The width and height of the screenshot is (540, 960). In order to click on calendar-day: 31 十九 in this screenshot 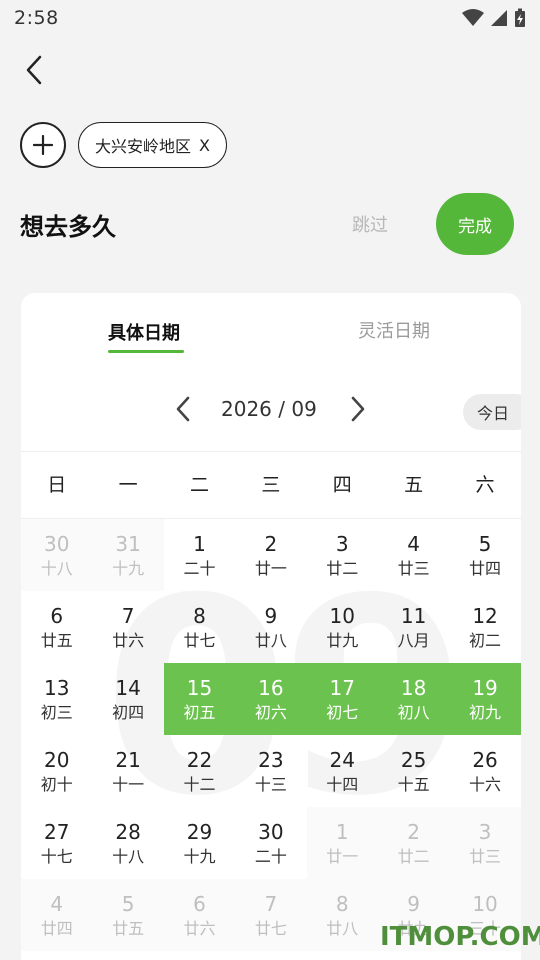, I will do `click(128, 555)`.